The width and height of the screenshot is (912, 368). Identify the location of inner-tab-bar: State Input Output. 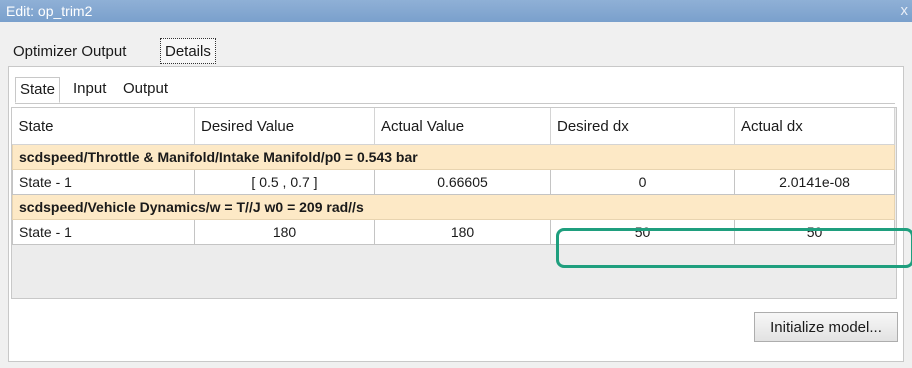
(455, 90).